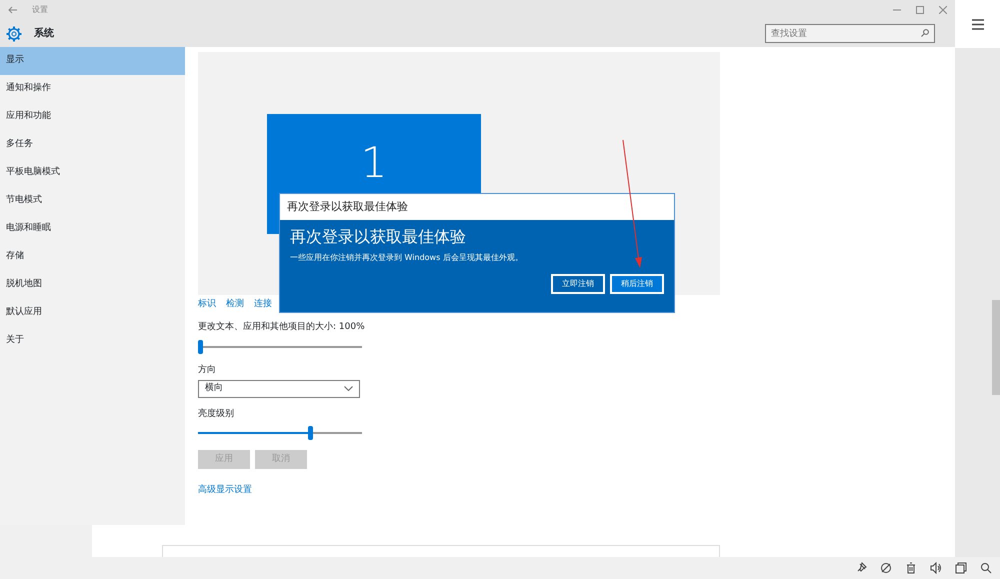 This screenshot has height=579, width=1000. What do you see at coordinates (14, 34) in the screenshot?
I see `gear-icon` at bounding box center [14, 34].